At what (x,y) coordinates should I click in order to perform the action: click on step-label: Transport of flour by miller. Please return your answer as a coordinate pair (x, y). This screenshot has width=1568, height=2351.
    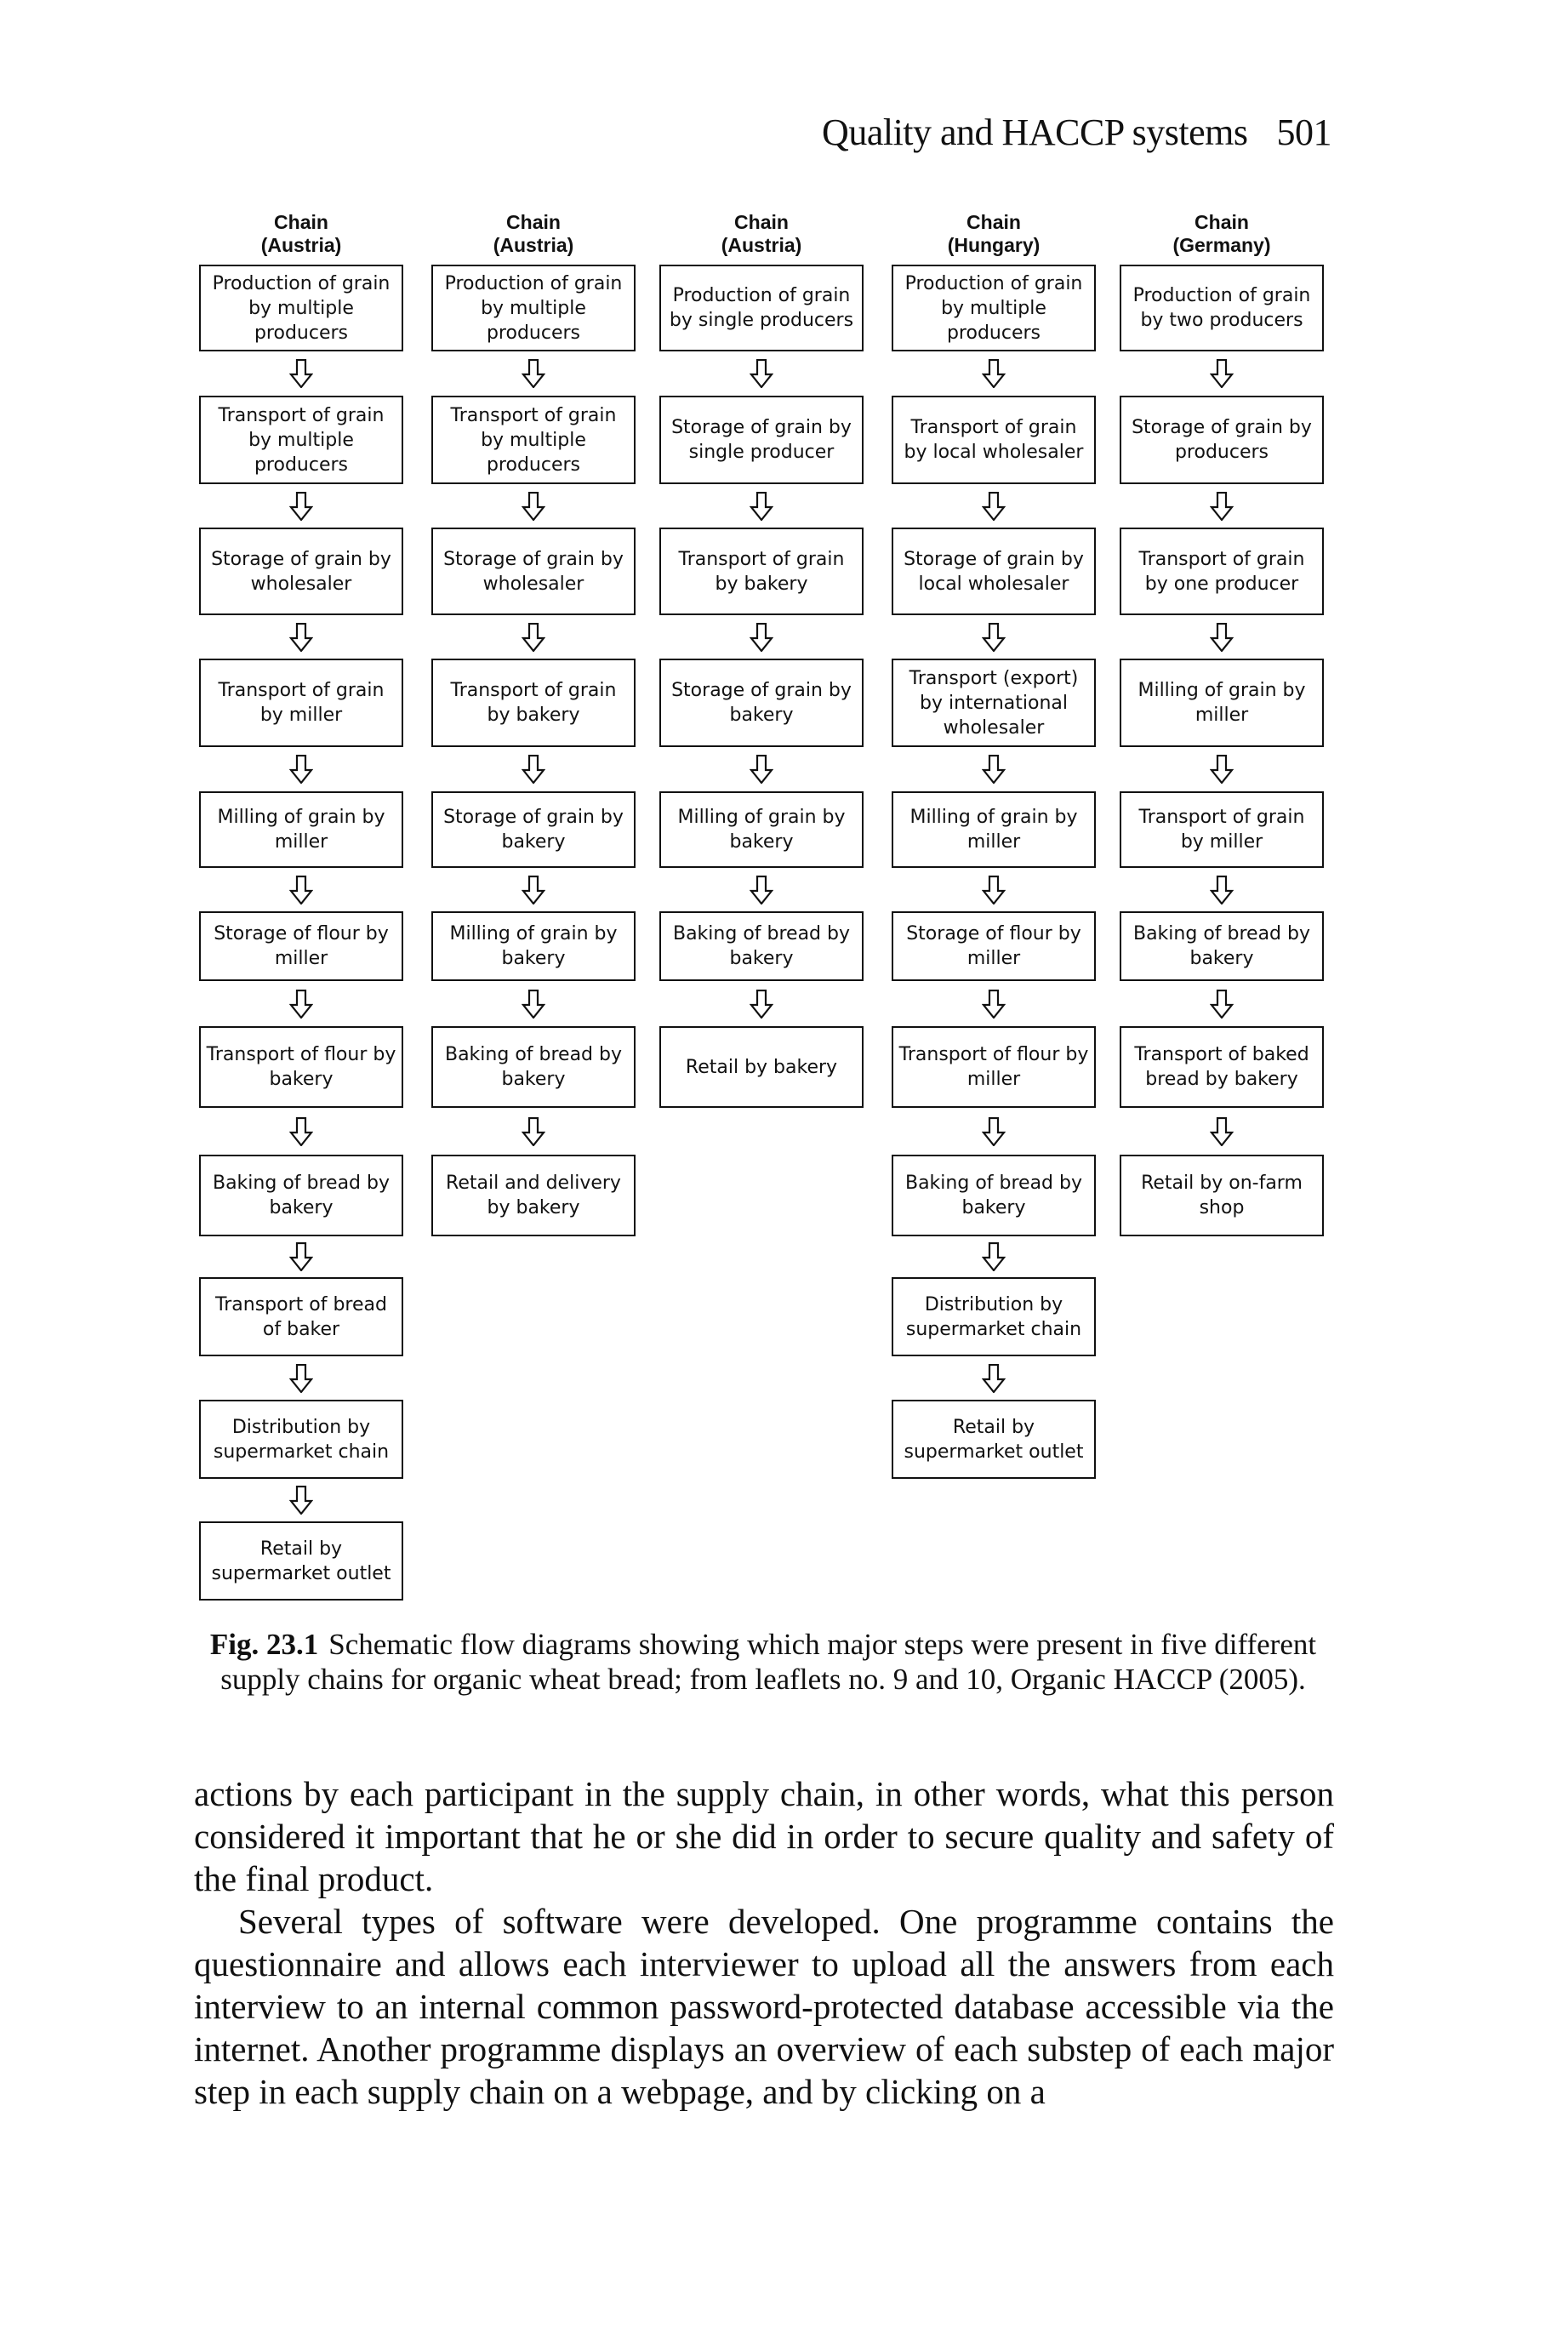
    Looking at the image, I should click on (993, 1067).